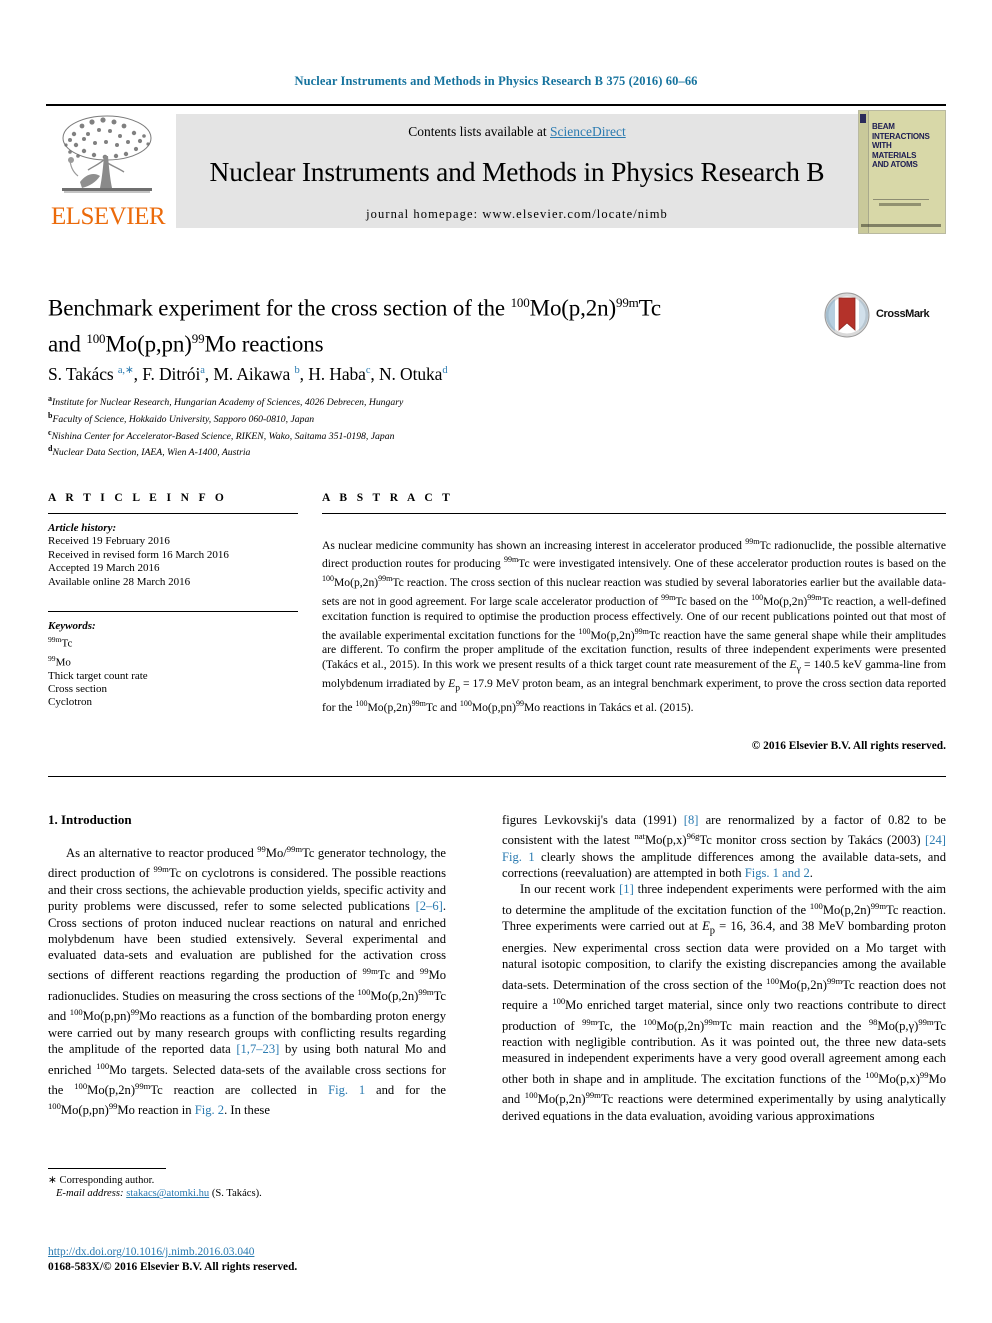 The width and height of the screenshot is (992, 1323). Describe the element at coordinates (82, 528) in the screenshot. I see `article-history-label: Article history:` at that location.